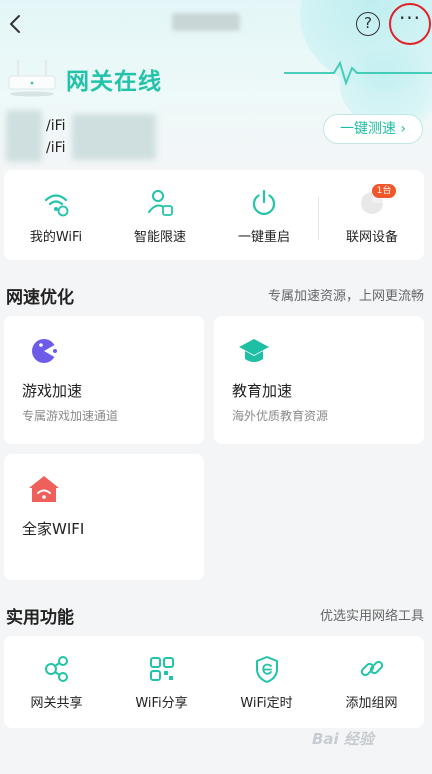 Image resolution: width=432 pixels, height=774 pixels. What do you see at coordinates (16, 24) in the screenshot?
I see `chevron-left-icon` at bounding box center [16, 24].